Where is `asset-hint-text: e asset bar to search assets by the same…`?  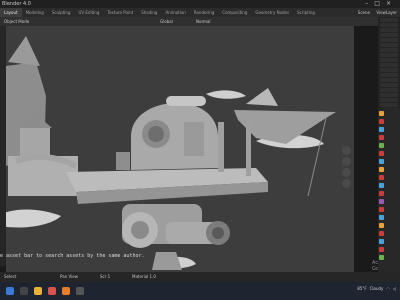
asset-hint-text: e asset bar to search assets by the same… is located at coordinates (72, 256).